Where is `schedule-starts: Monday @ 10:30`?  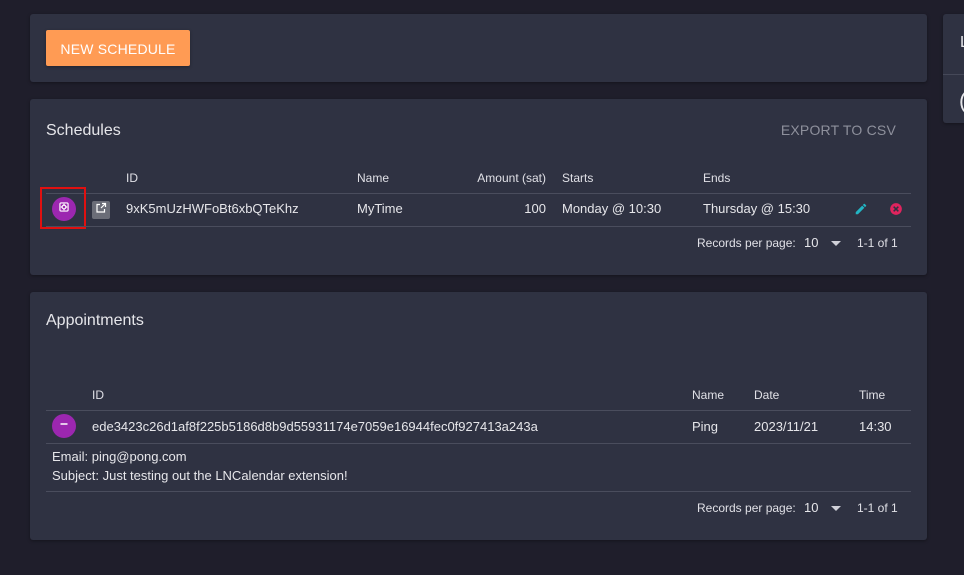
schedule-starts: Monday @ 10:30 is located at coordinates (612, 208).